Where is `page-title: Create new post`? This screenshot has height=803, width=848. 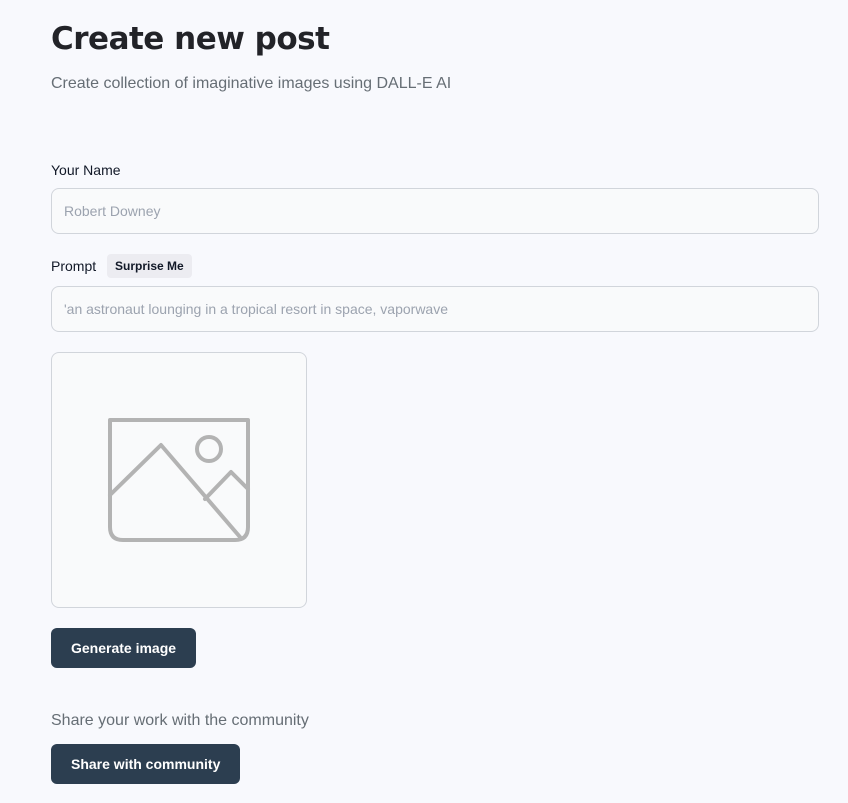 page-title: Create new post is located at coordinates (190, 39).